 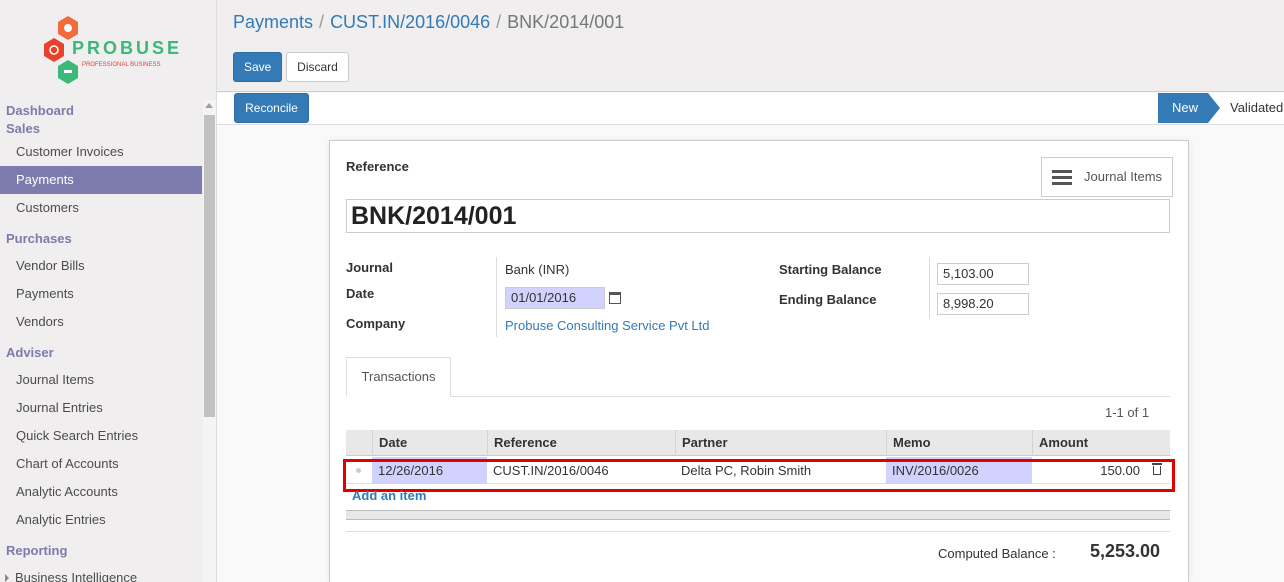 What do you see at coordinates (30, 352) in the screenshot?
I see `sidebar-section-adviser: Adviser` at bounding box center [30, 352].